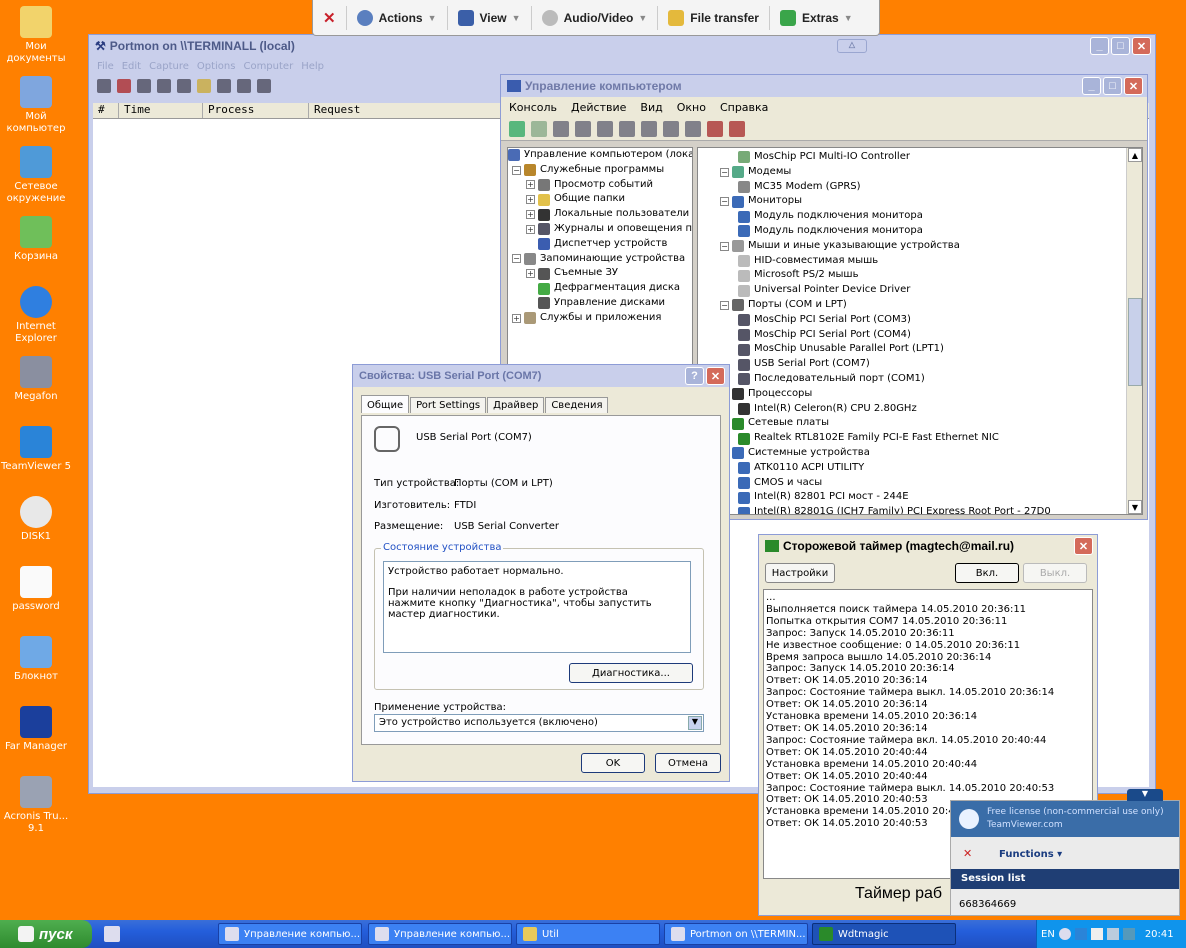 Image resolution: width=1186 pixels, height=948 pixels. I want to click on desktop-icon-password: password, so click(36, 589).